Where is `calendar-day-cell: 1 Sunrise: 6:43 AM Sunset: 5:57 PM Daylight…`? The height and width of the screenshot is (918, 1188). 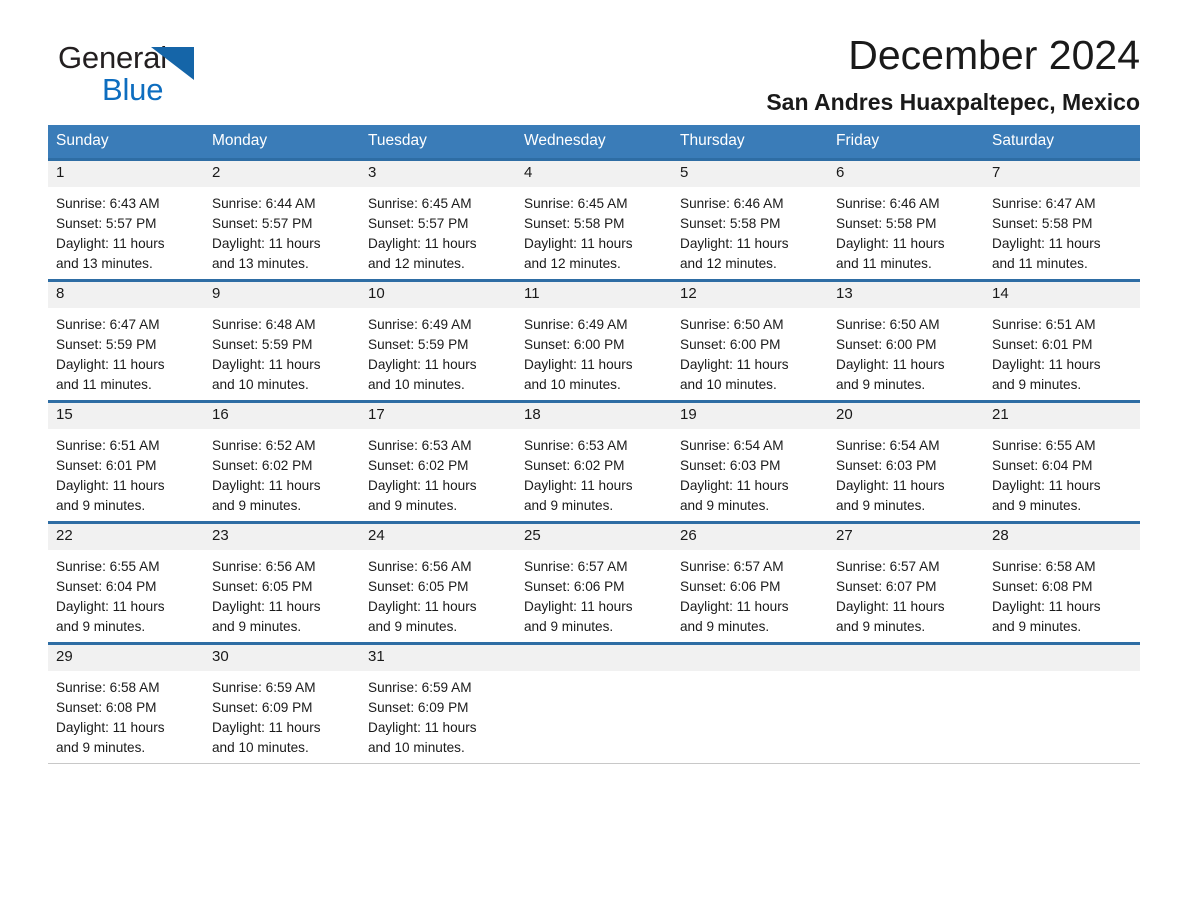
calendar-day-cell: 1 Sunrise: 6:43 AM Sunset: 5:57 PM Daylight… is located at coordinates (126, 219).